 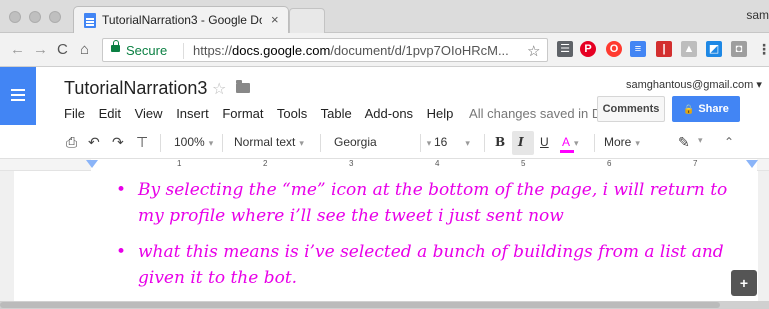 I want to click on editing-mode-pencil-icon: ✎, so click(x=684, y=142).